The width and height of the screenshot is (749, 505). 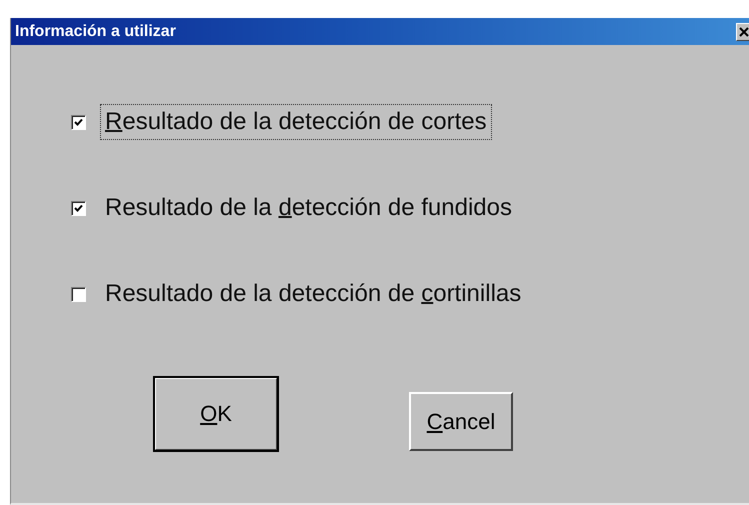 What do you see at coordinates (308, 208) in the screenshot?
I see `checkbox-label: Resultado de la detección de fundidos` at bounding box center [308, 208].